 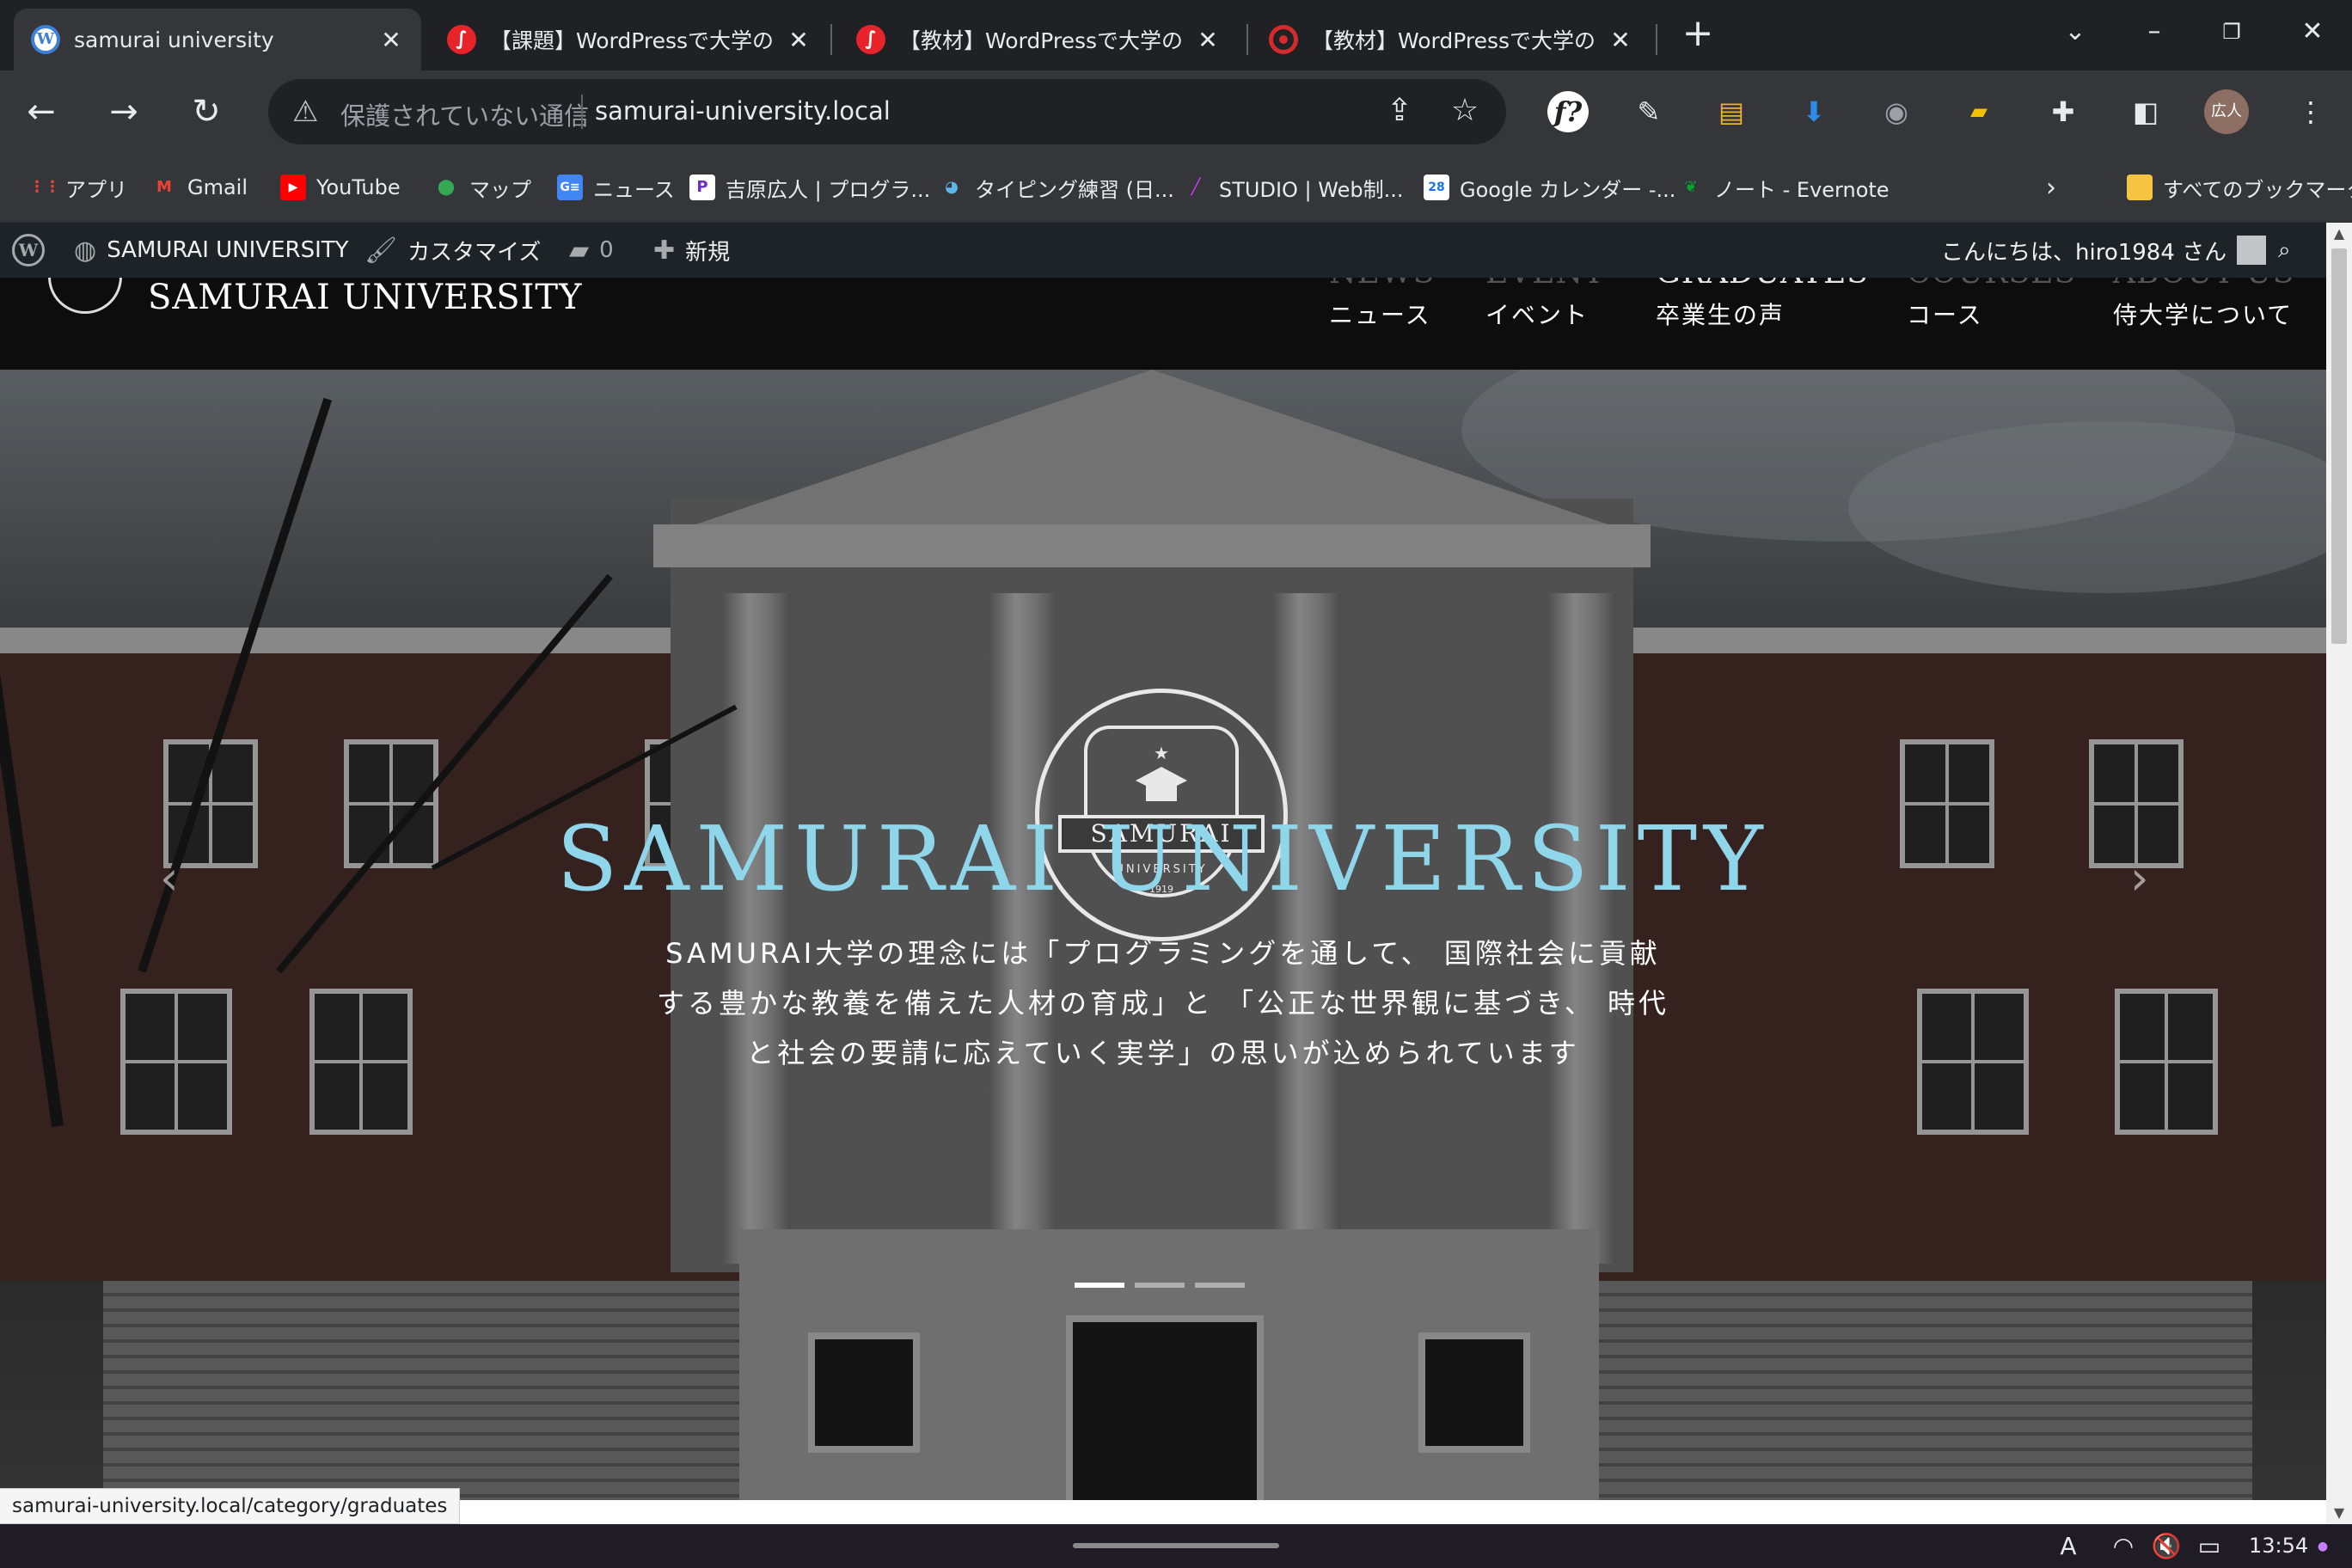 I want to click on gesture-handle, so click(x=1176, y=1545).